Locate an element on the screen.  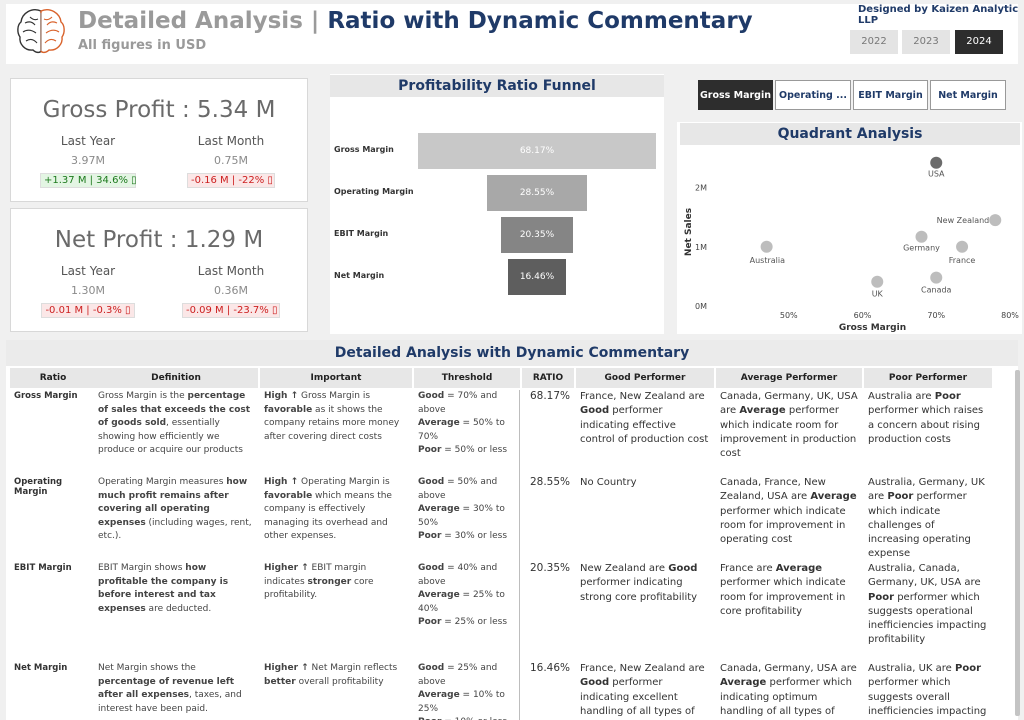
brain-logo-icon is located at coordinates (41, 31).